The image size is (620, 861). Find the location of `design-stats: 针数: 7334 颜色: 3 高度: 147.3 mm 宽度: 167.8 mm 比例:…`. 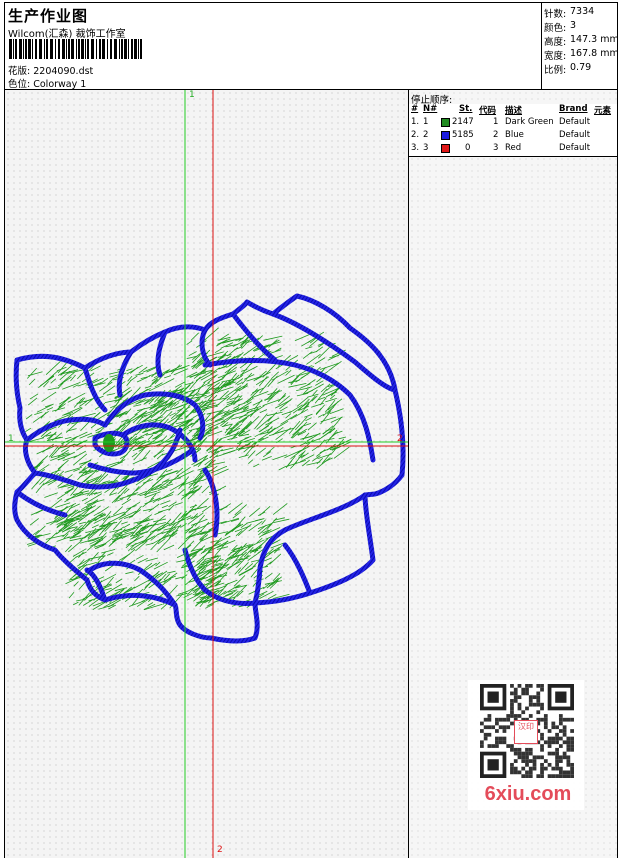

design-stats: 针数: 7334 颜色: 3 高度: 147.3 mm 宽度: 167.8 mm 比例:… is located at coordinates (580, 46).